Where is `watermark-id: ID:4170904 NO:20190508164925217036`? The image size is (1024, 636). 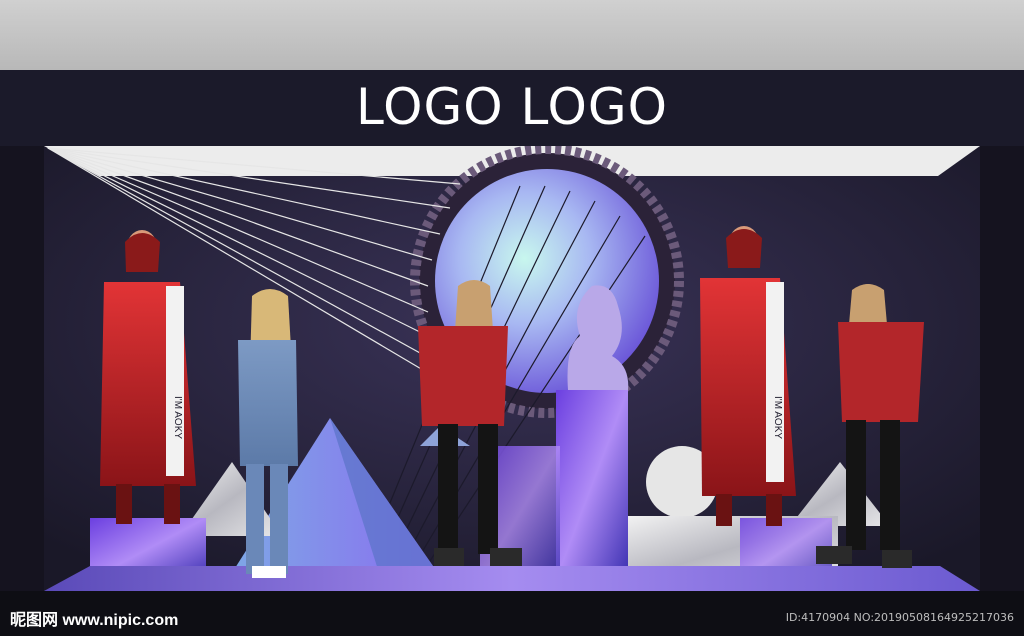 watermark-id: ID:4170904 NO:20190508164925217036 is located at coordinates (899, 617).